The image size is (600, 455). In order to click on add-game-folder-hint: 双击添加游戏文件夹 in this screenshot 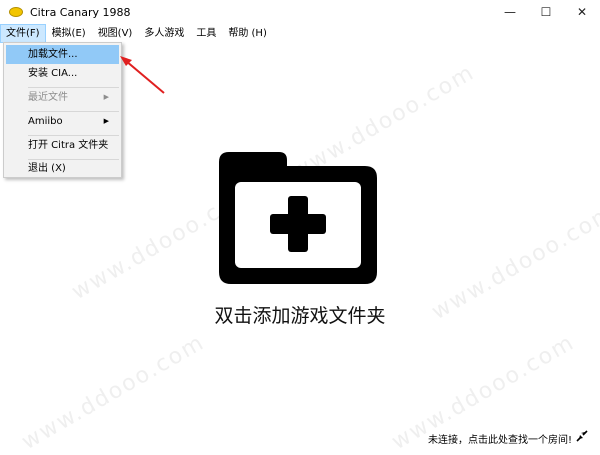, I will do `click(300, 316)`.